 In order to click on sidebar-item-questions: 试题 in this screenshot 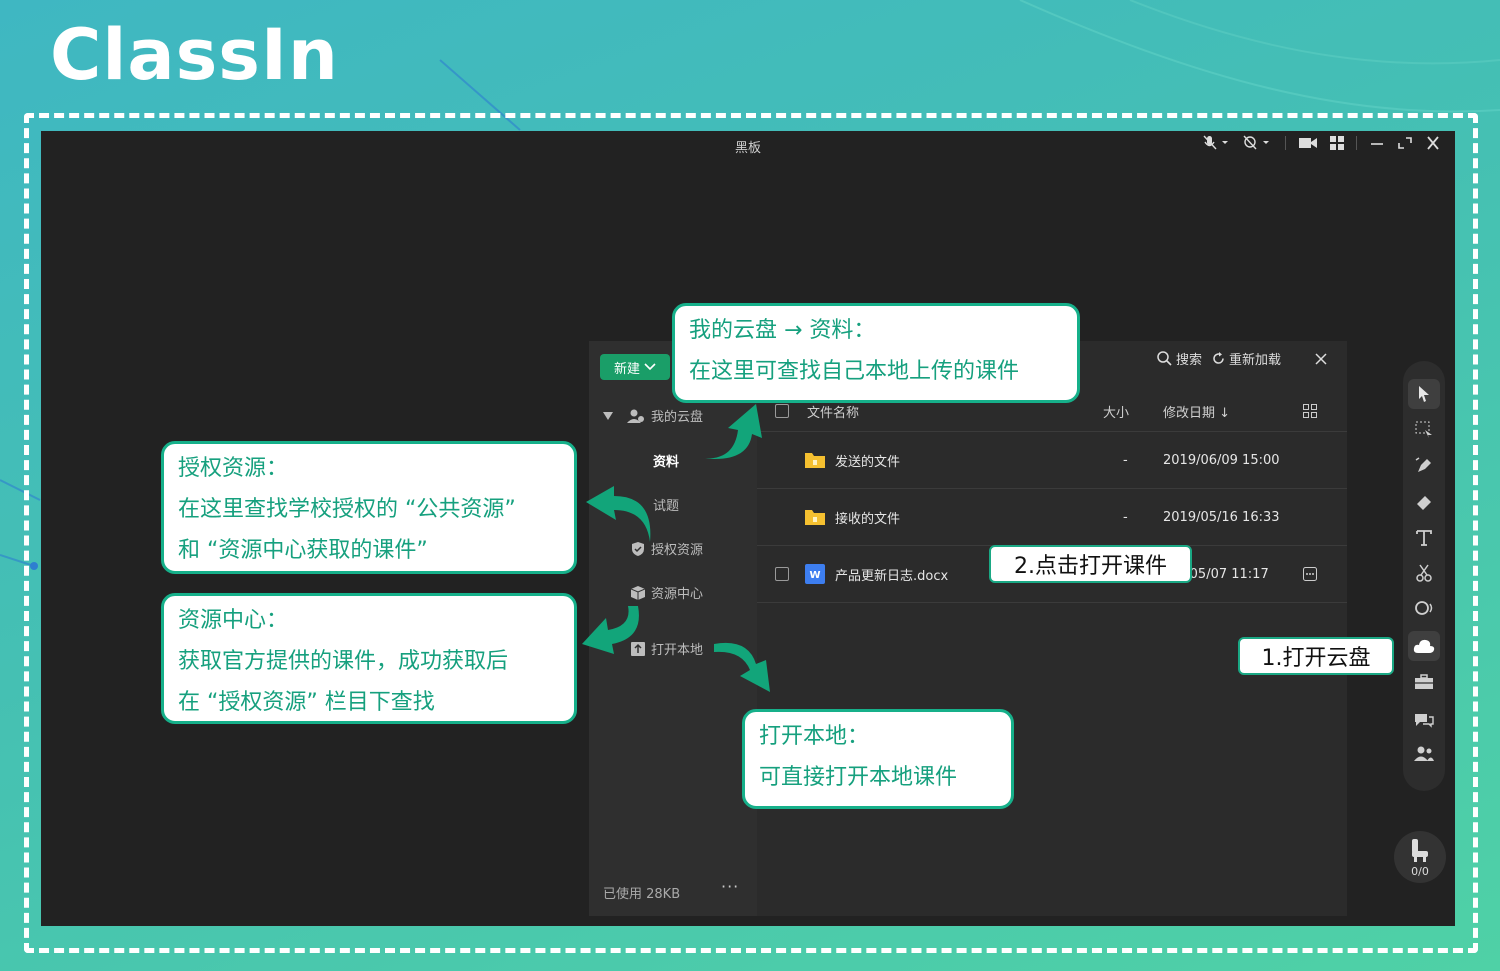, I will do `click(666, 504)`.